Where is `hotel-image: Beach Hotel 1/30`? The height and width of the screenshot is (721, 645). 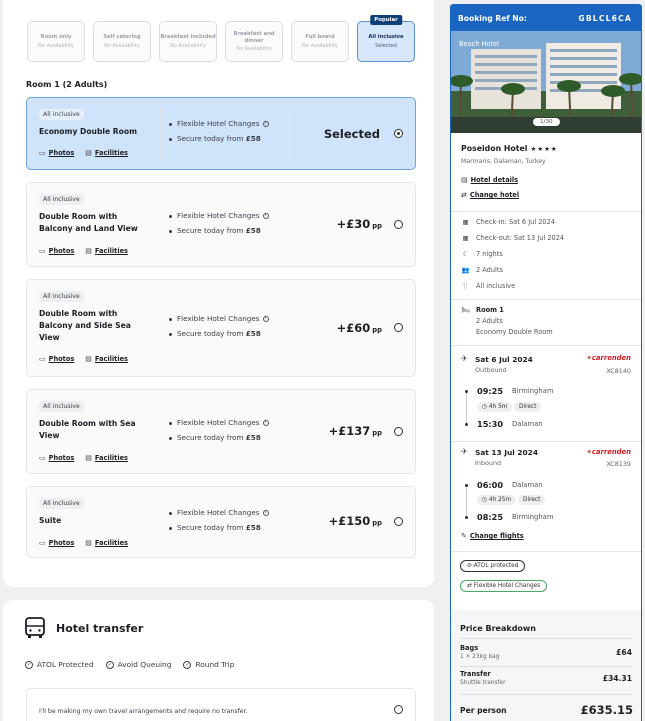
hotel-image: Beach Hotel 1/30 is located at coordinates (546, 82).